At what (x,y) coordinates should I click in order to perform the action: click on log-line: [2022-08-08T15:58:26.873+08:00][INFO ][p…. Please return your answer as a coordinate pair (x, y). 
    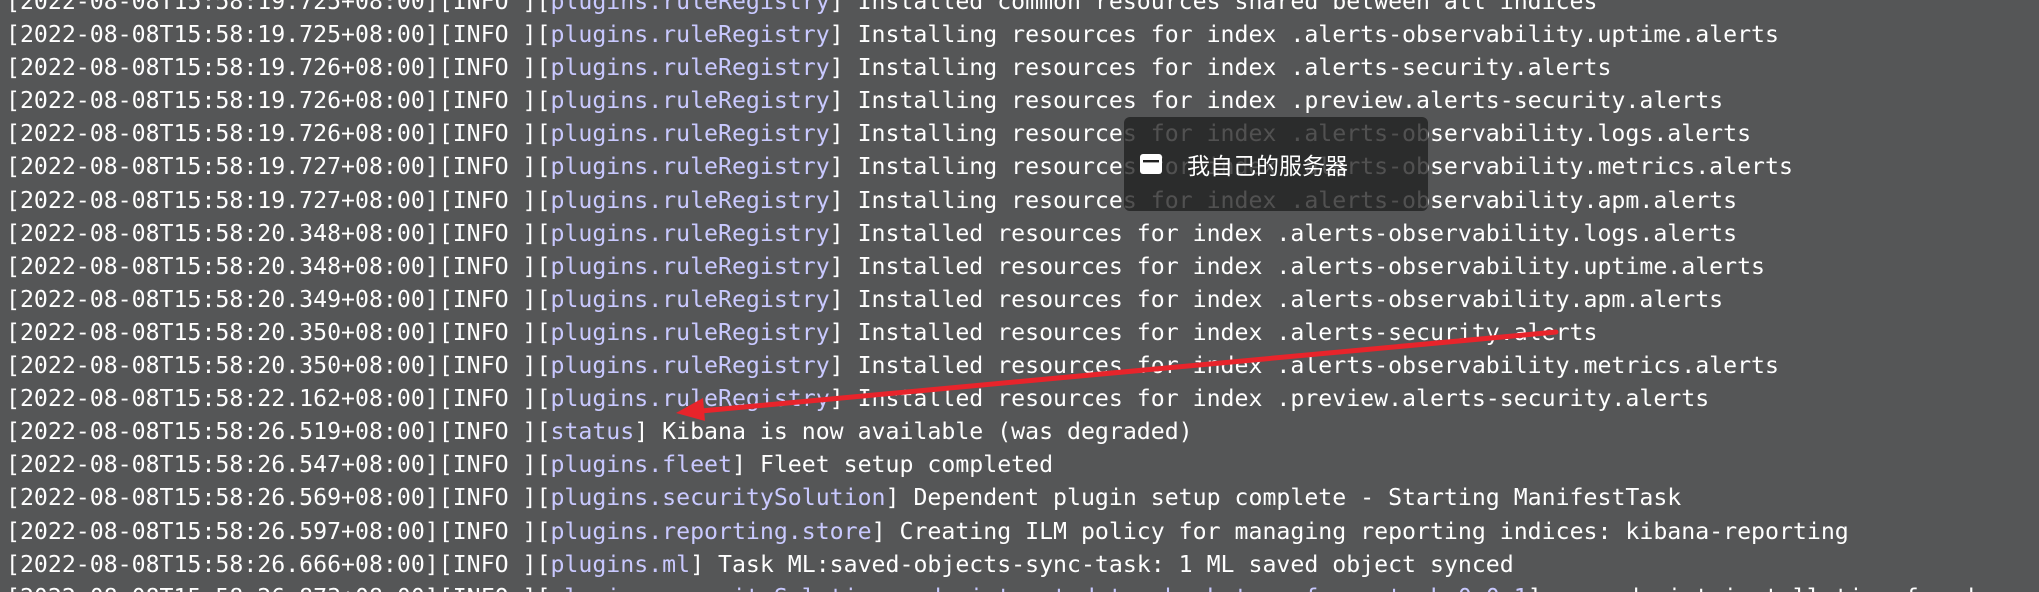
    Looking at the image, I should click on (990, 586).